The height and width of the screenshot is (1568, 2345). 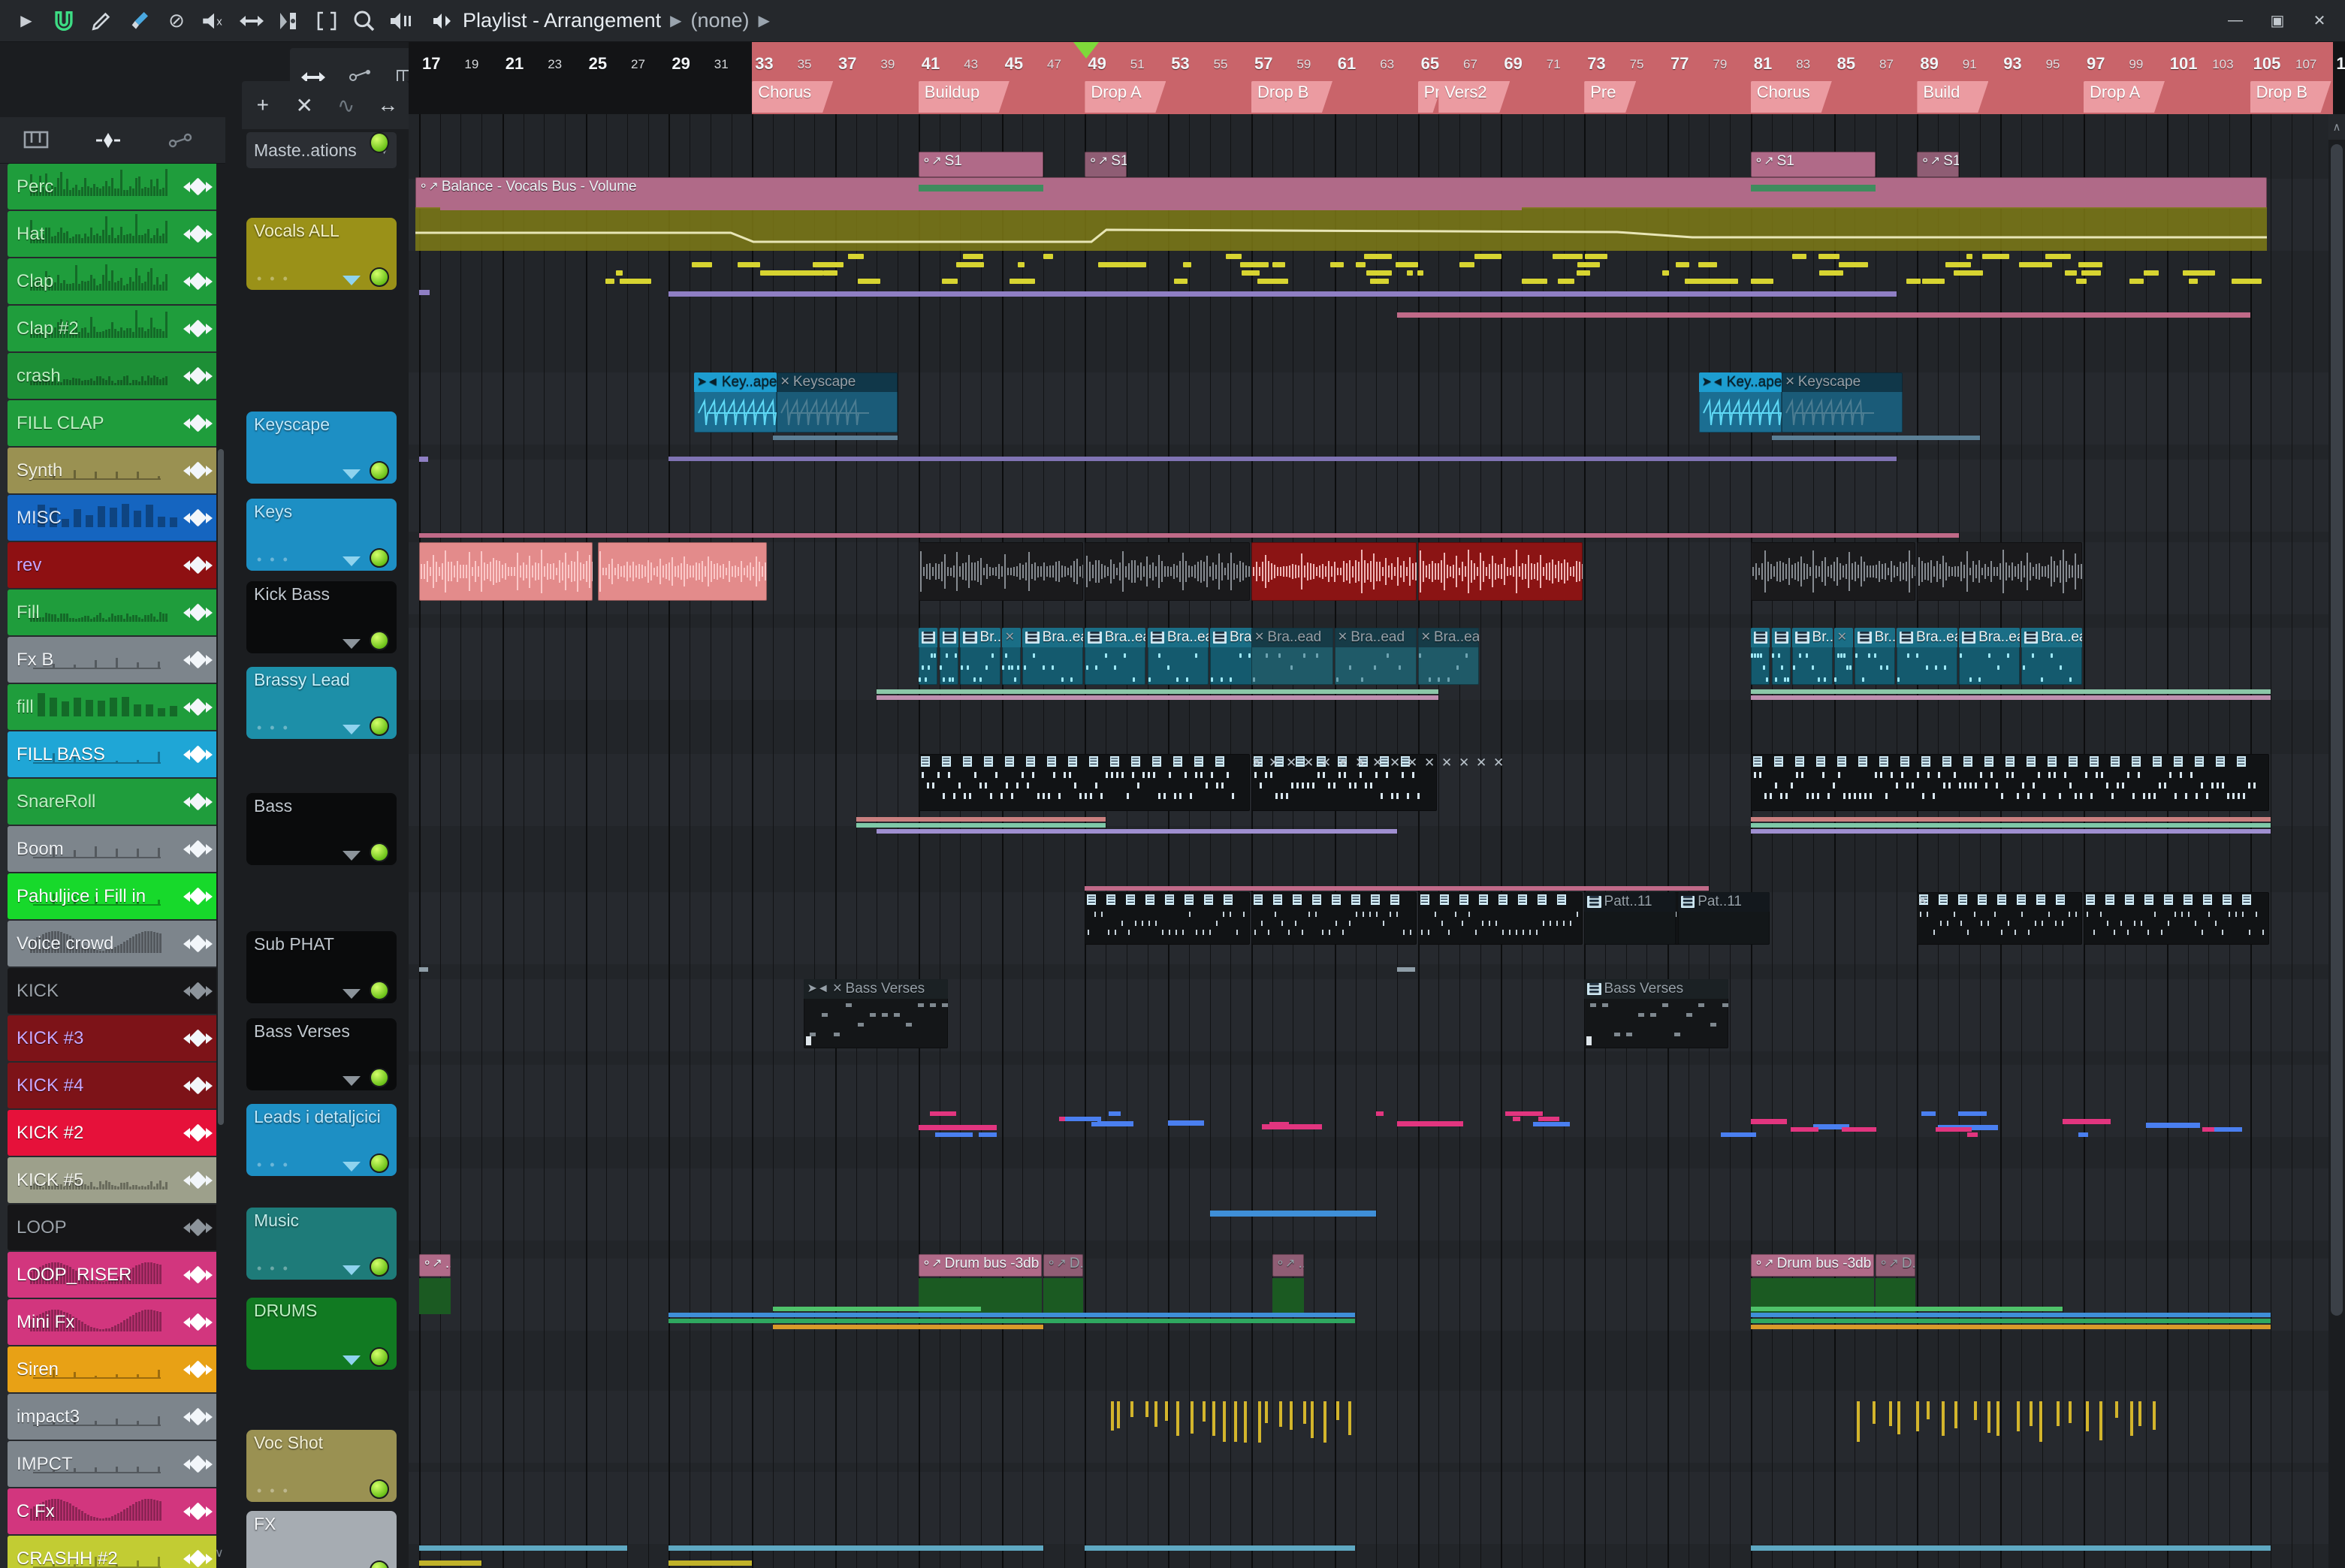 I want to click on channel-item-kick-2: KICK #2, so click(x=114, y=1133).